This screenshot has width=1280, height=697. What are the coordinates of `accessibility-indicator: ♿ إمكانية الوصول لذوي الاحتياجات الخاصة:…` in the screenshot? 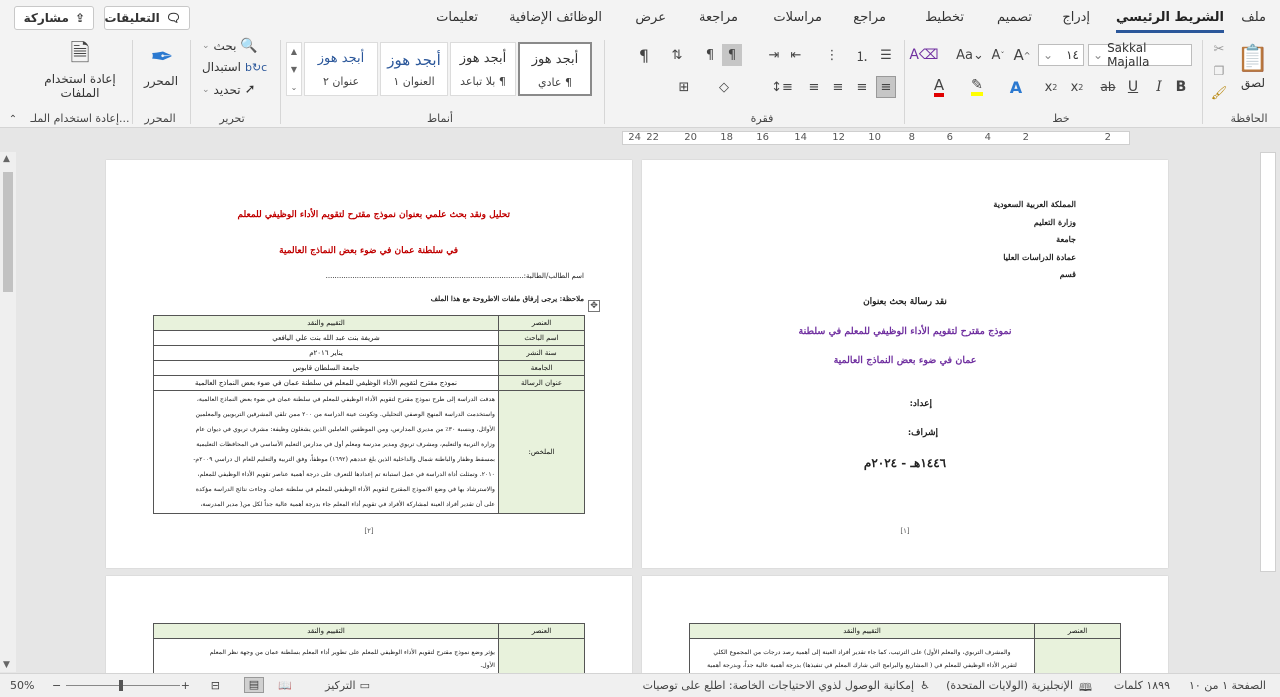 It's located at (786, 685).